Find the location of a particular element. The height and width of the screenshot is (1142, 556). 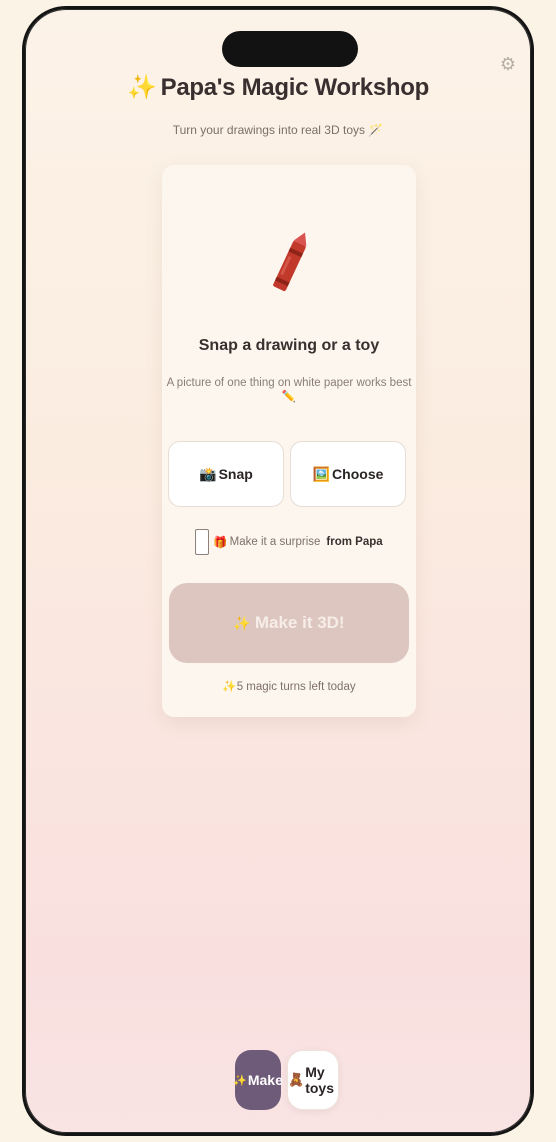

app-subtitle-text: Turn your drawings into real 3D toys is located at coordinates (268, 130).